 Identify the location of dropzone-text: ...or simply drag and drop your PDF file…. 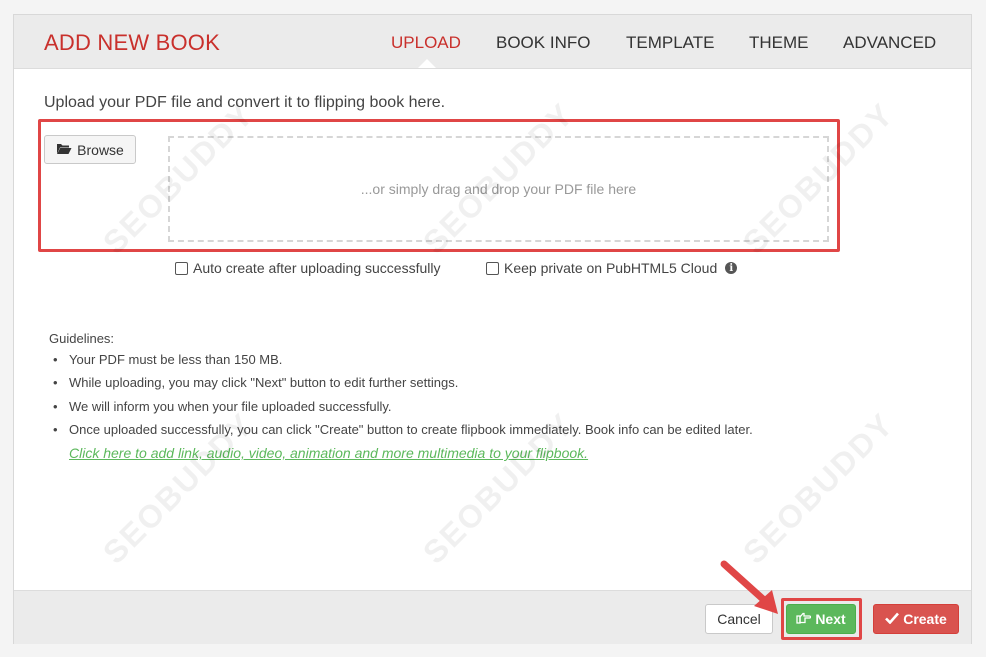
(498, 189).